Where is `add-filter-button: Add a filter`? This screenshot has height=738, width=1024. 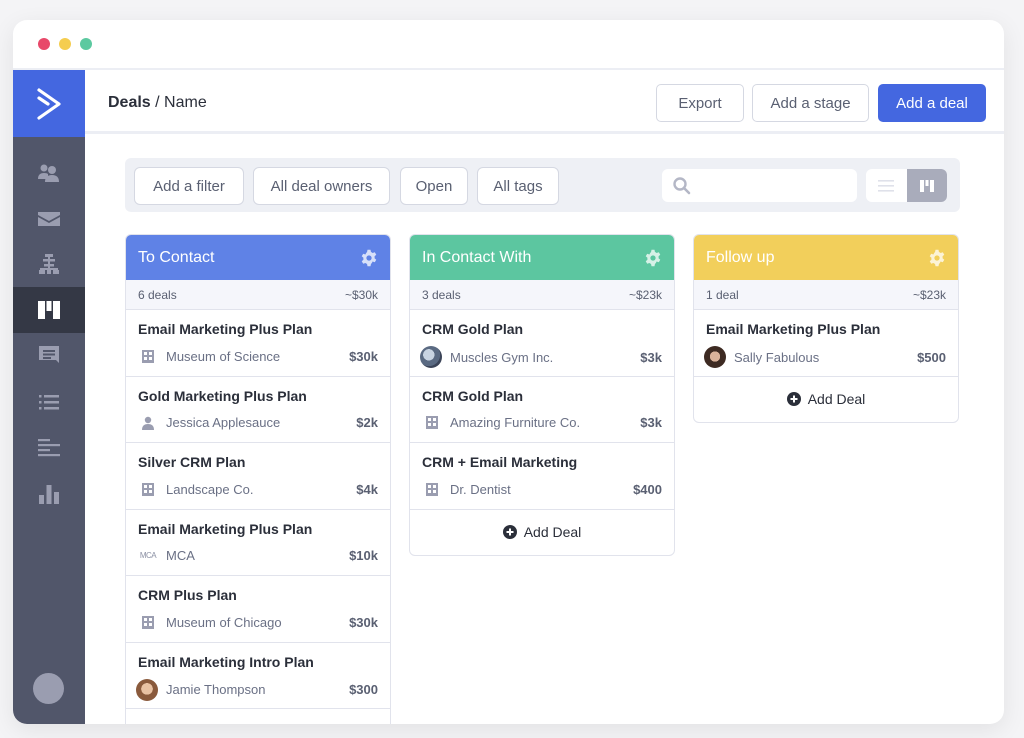 add-filter-button: Add a filter is located at coordinates (189, 186).